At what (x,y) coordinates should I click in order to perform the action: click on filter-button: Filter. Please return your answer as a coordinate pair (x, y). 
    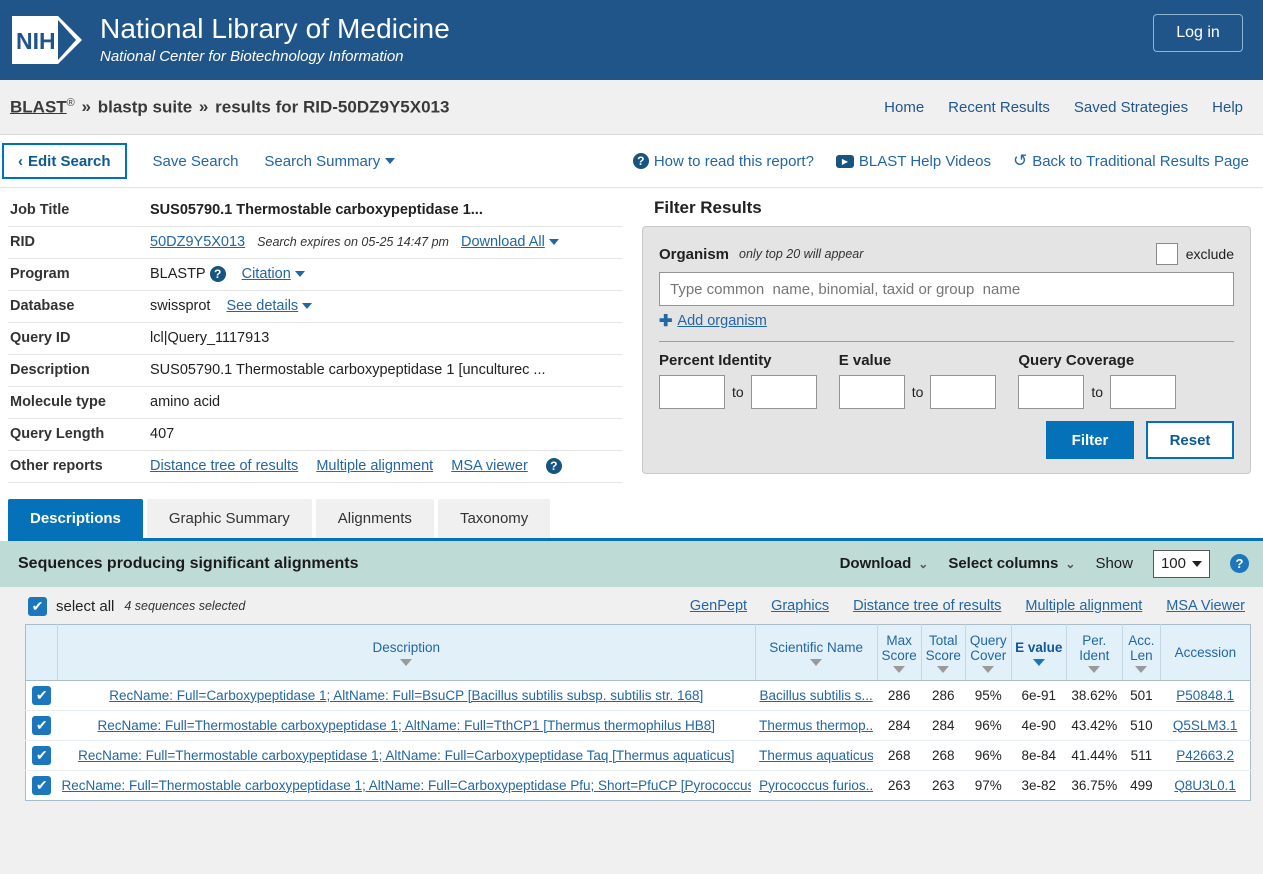
    Looking at the image, I should click on (1090, 440).